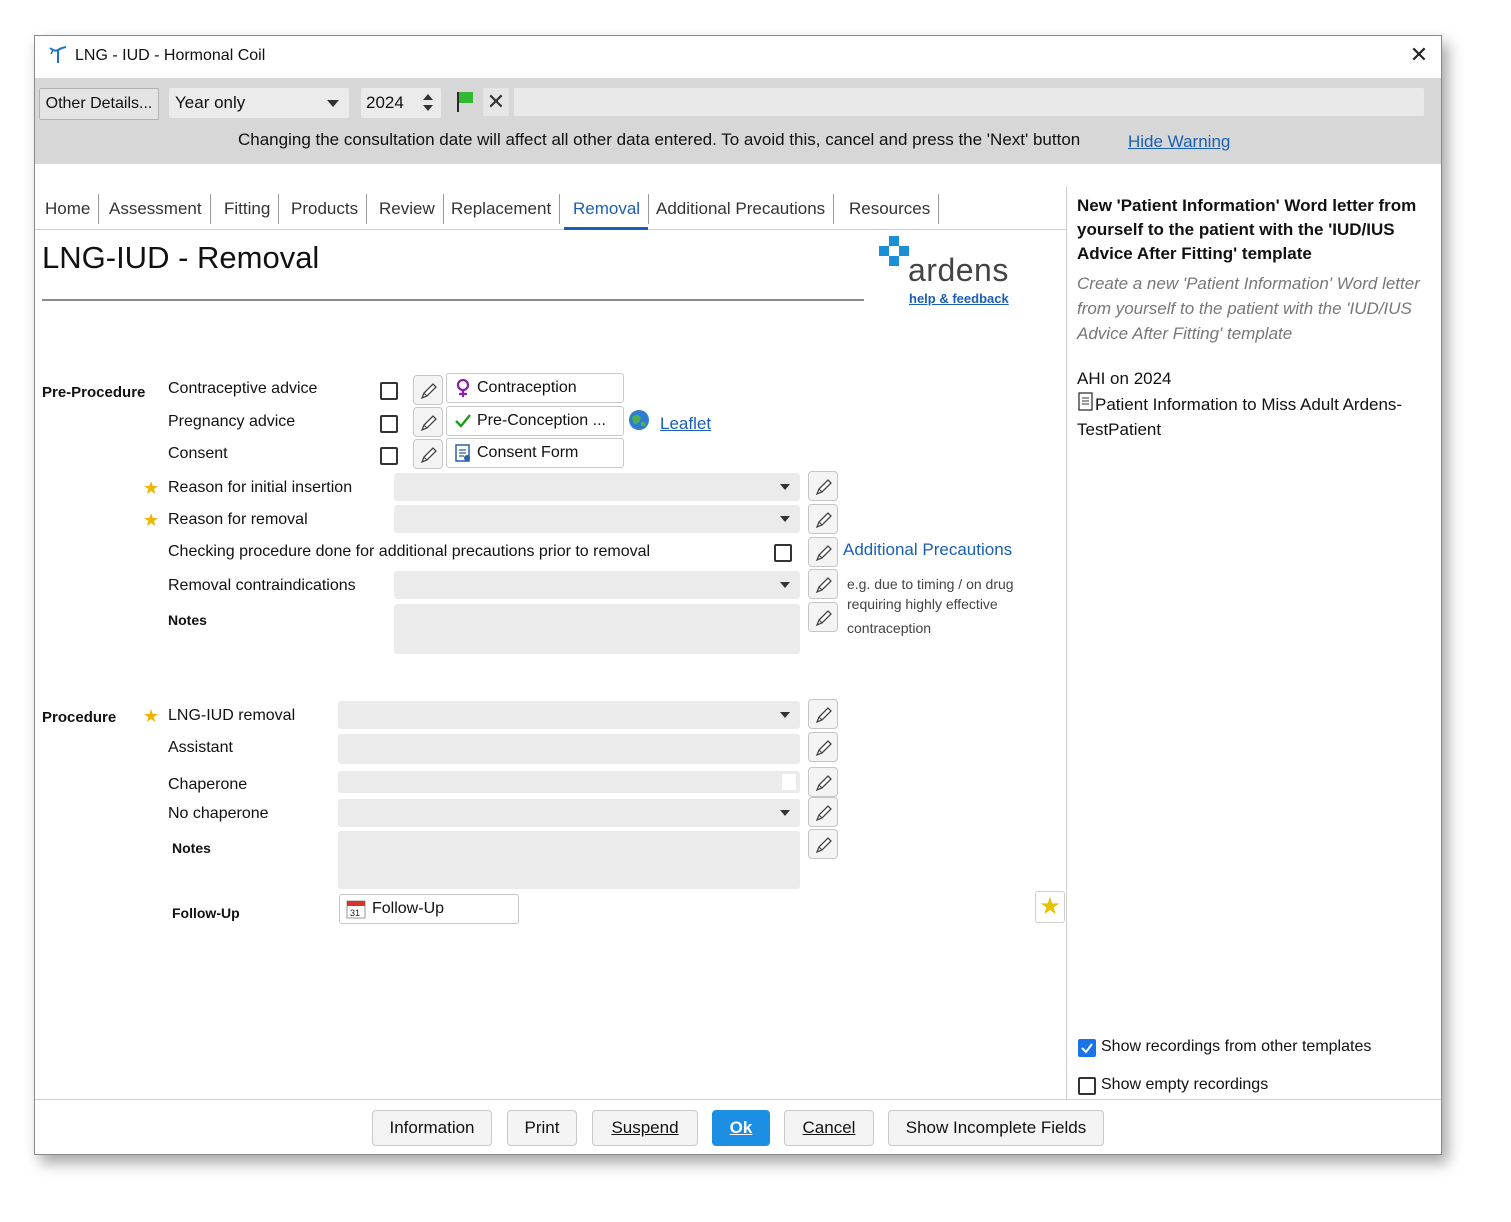  I want to click on procedure-notes-label: Notes, so click(191, 848).